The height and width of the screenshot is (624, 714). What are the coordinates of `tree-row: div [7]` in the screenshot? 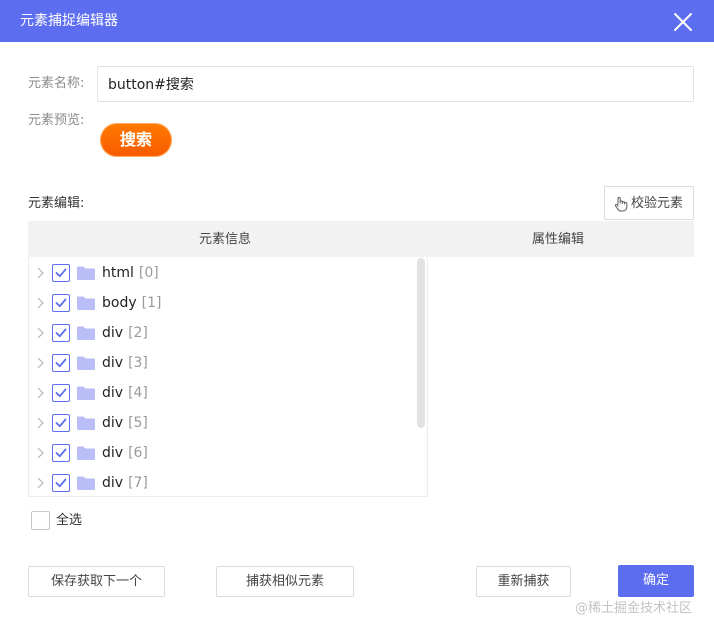 It's located at (223, 482).